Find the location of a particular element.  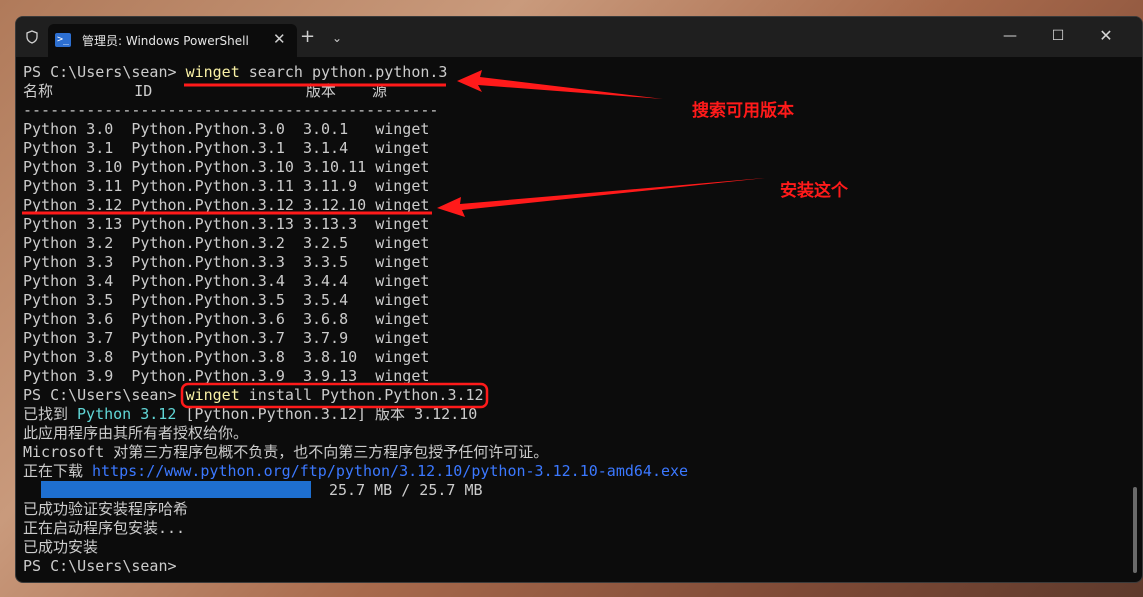

install-command-box is located at coordinates (334, 395).